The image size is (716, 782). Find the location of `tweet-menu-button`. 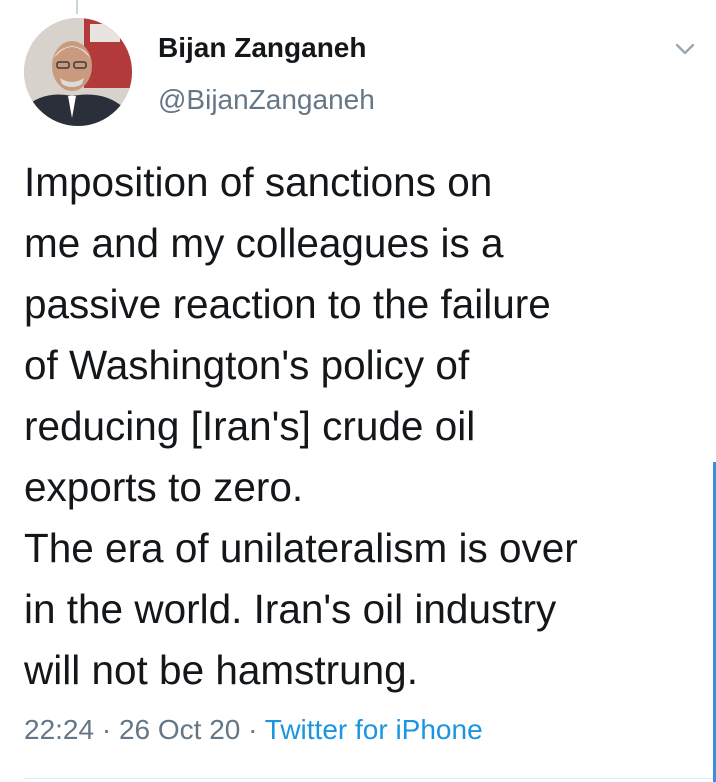

tweet-menu-button is located at coordinates (685, 49).